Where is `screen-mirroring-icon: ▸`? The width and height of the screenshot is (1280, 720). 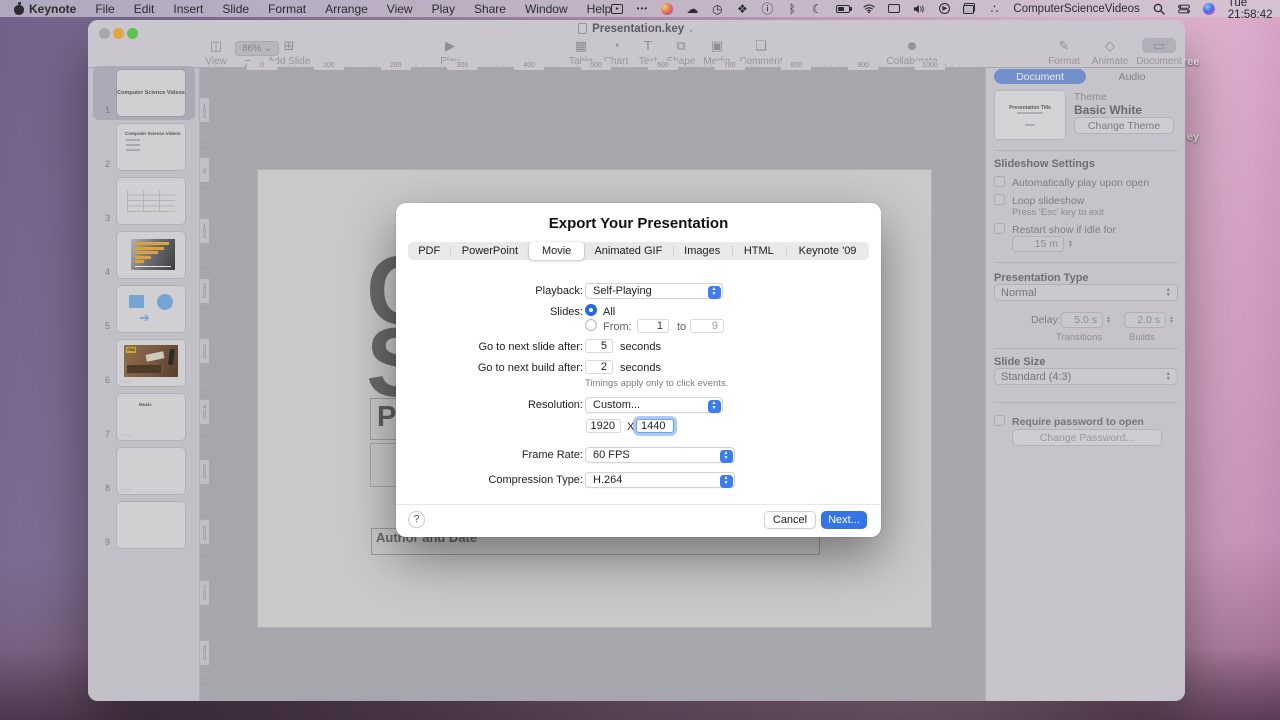 screen-mirroring-icon: ▸ is located at coordinates (617, 8).